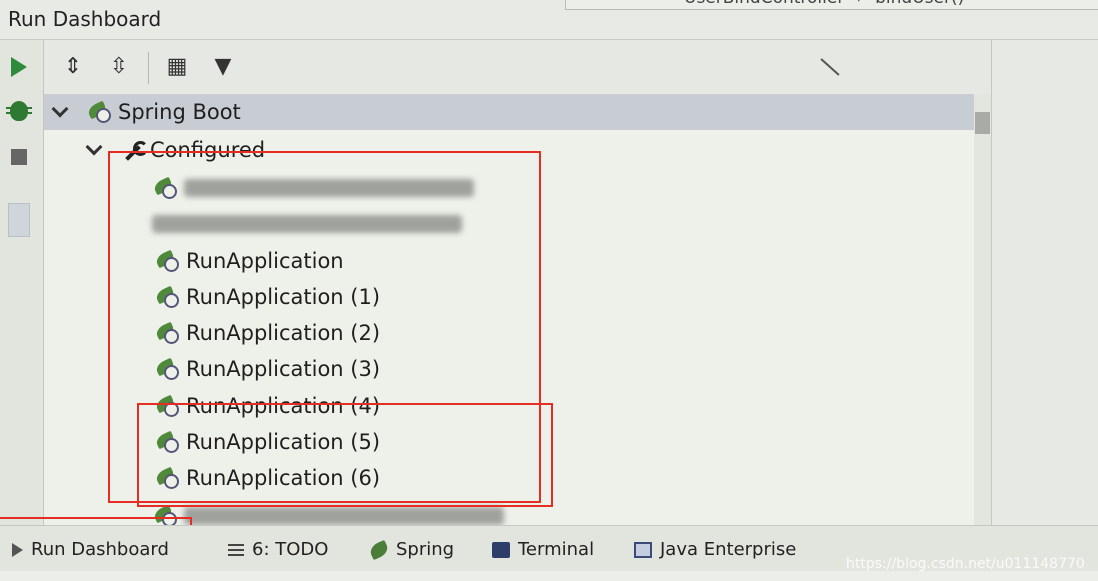 This screenshot has height=581, width=1098. I want to click on run-actions-strip, so click(22, 282).